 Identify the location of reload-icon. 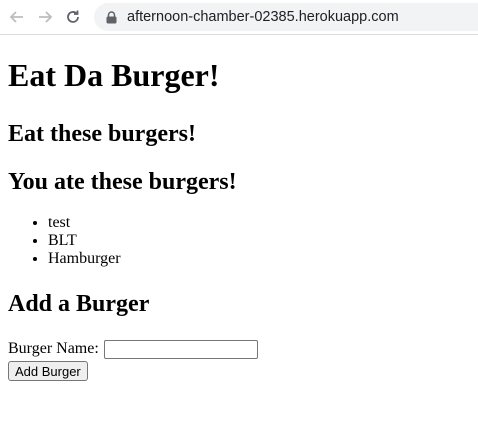
(73, 17).